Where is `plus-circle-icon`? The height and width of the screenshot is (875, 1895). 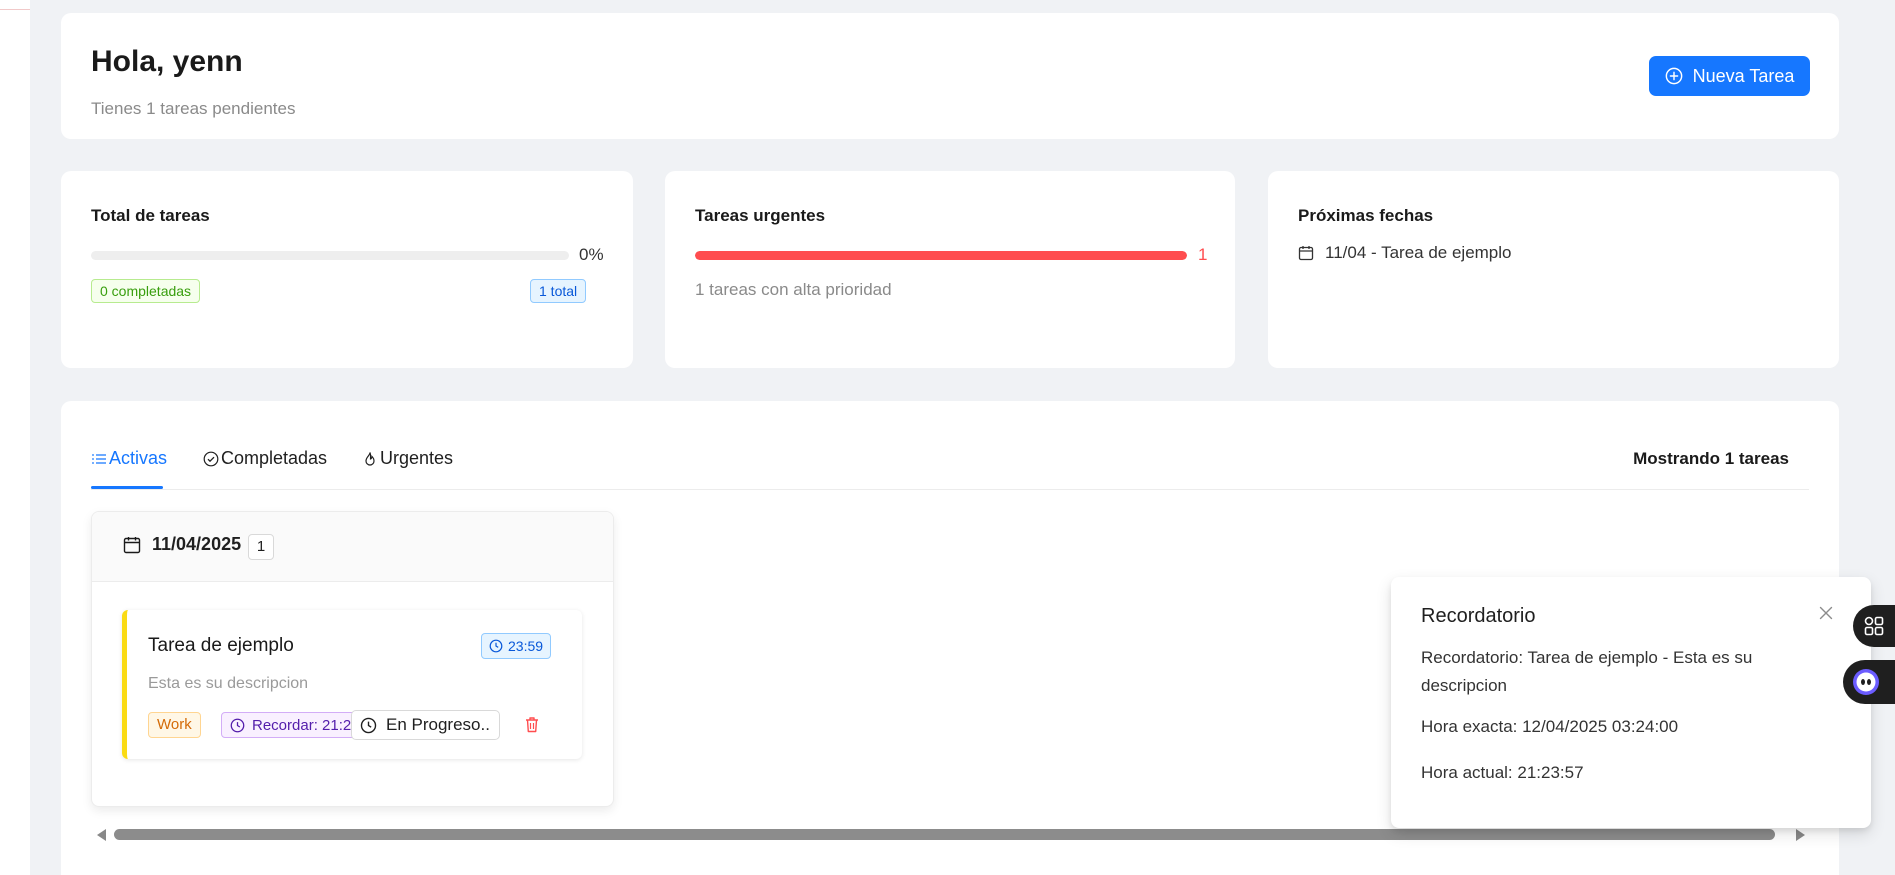 plus-circle-icon is located at coordinates (1673, 76).